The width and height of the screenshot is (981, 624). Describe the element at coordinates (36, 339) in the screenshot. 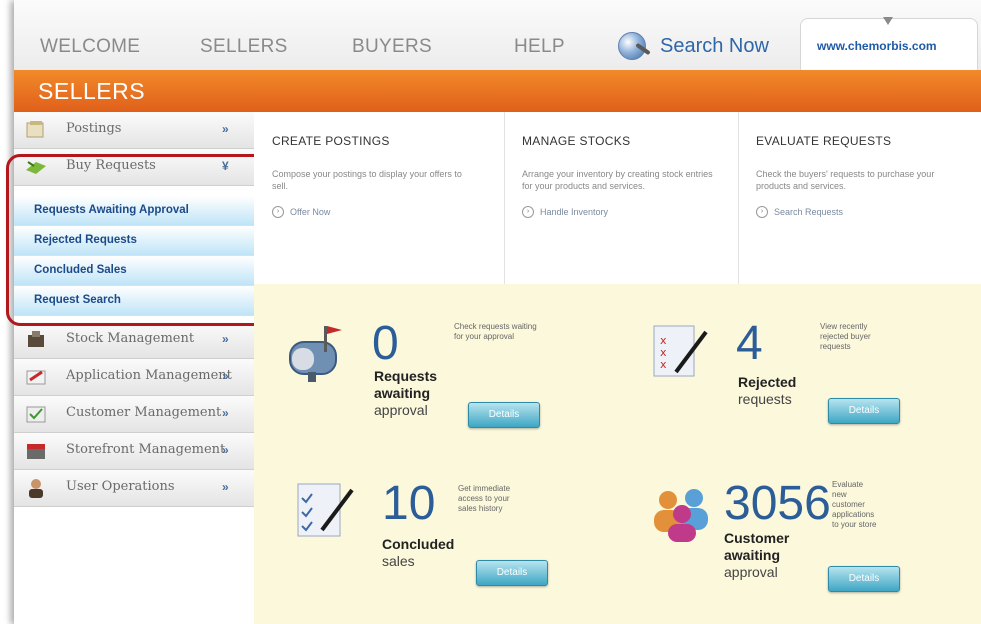

I see `stock-icon` at that location.